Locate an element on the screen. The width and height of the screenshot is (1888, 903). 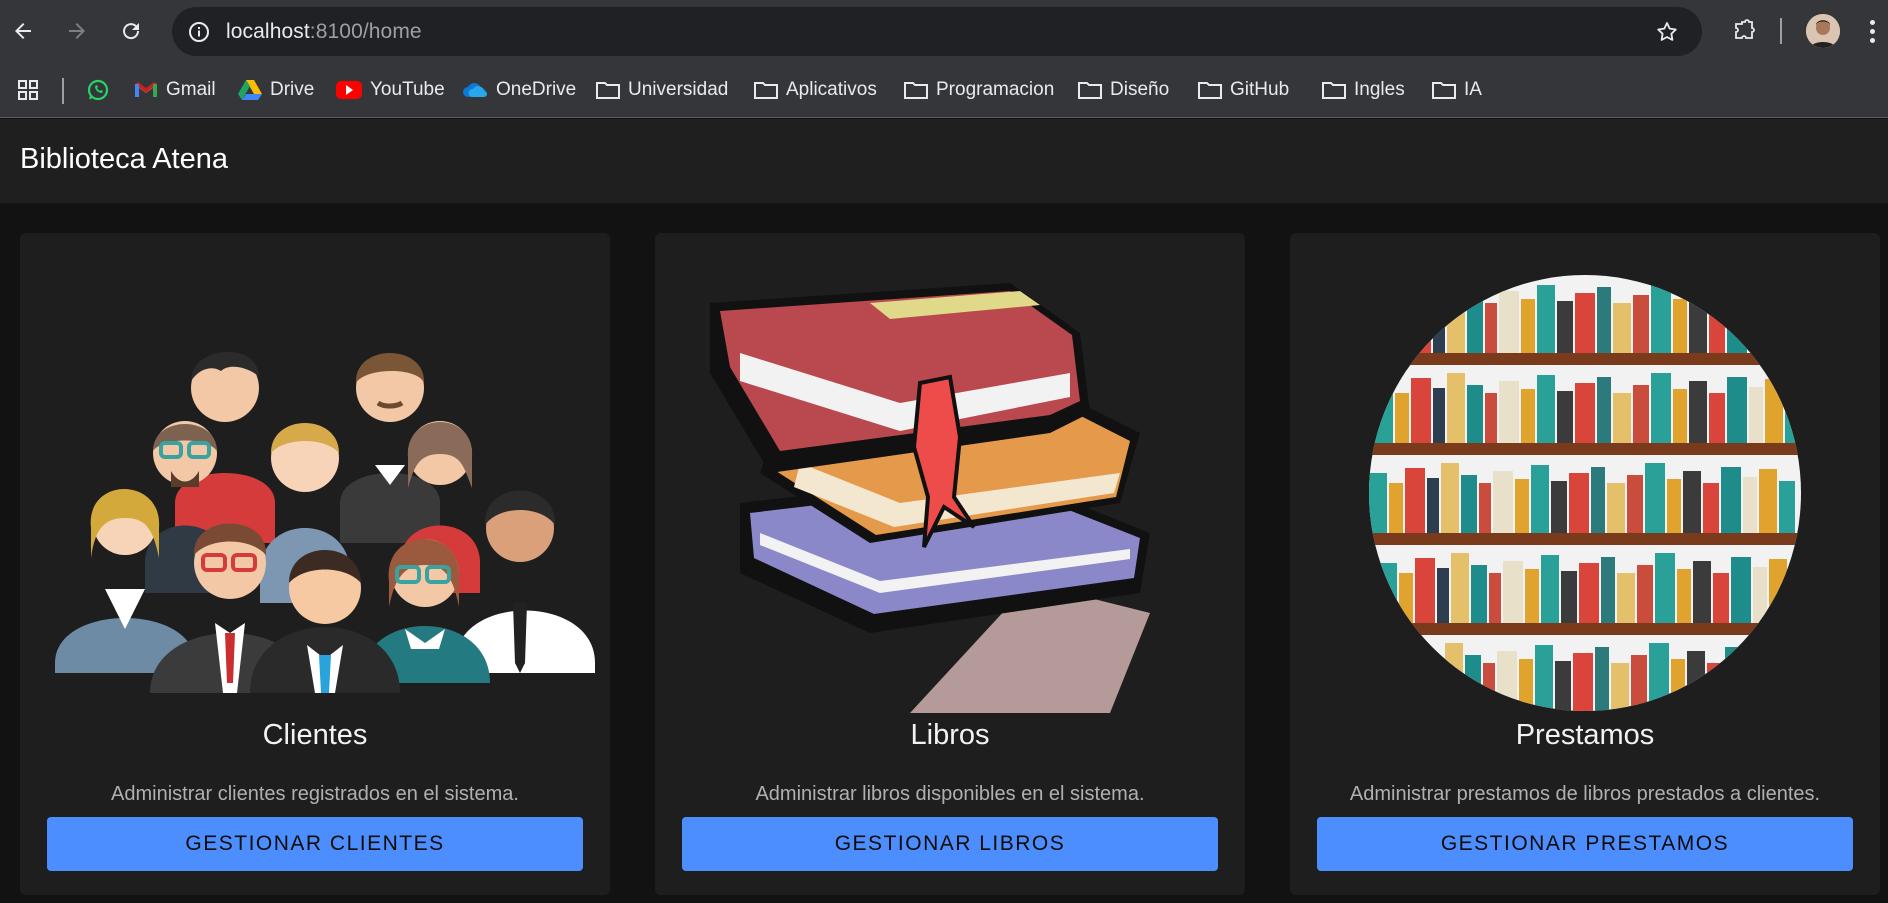
gestionar-libros-button: GESTIONAR LIBROS is located at coordinates (950, 844).